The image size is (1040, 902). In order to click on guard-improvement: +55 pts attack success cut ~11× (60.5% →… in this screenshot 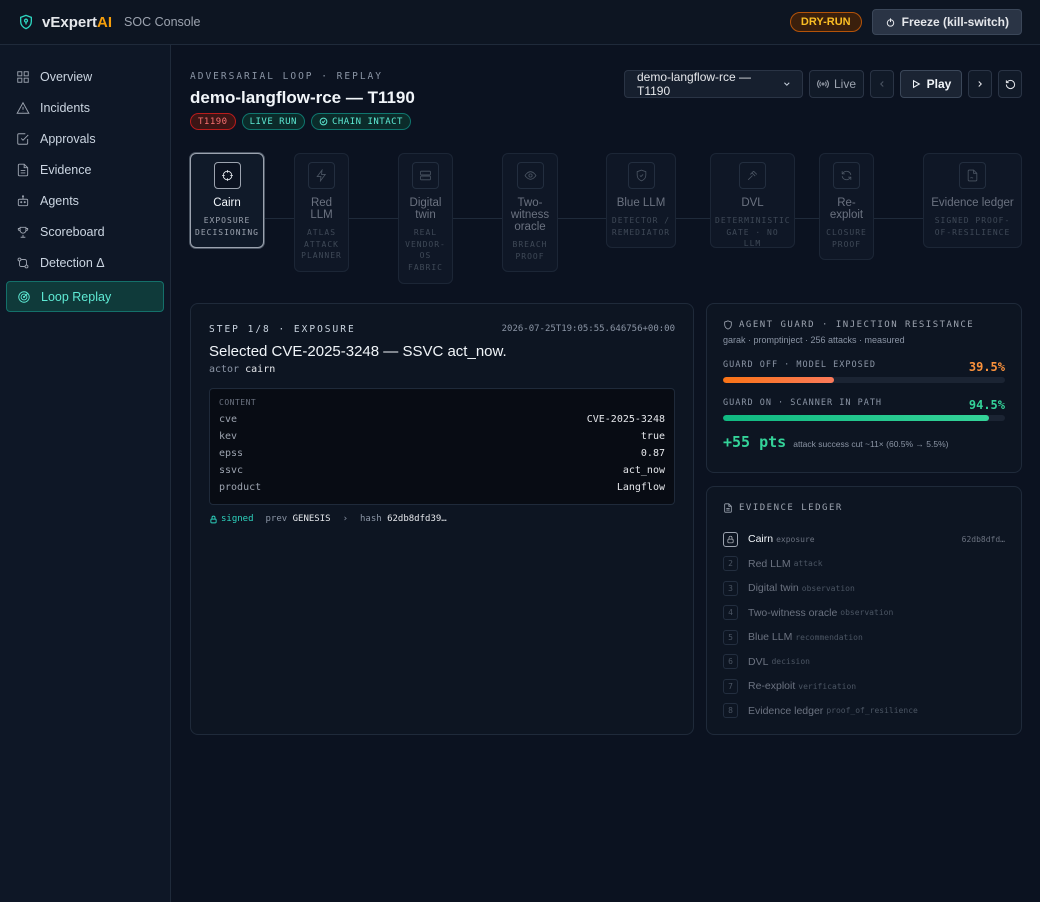, I will do `click(864, 442)`.